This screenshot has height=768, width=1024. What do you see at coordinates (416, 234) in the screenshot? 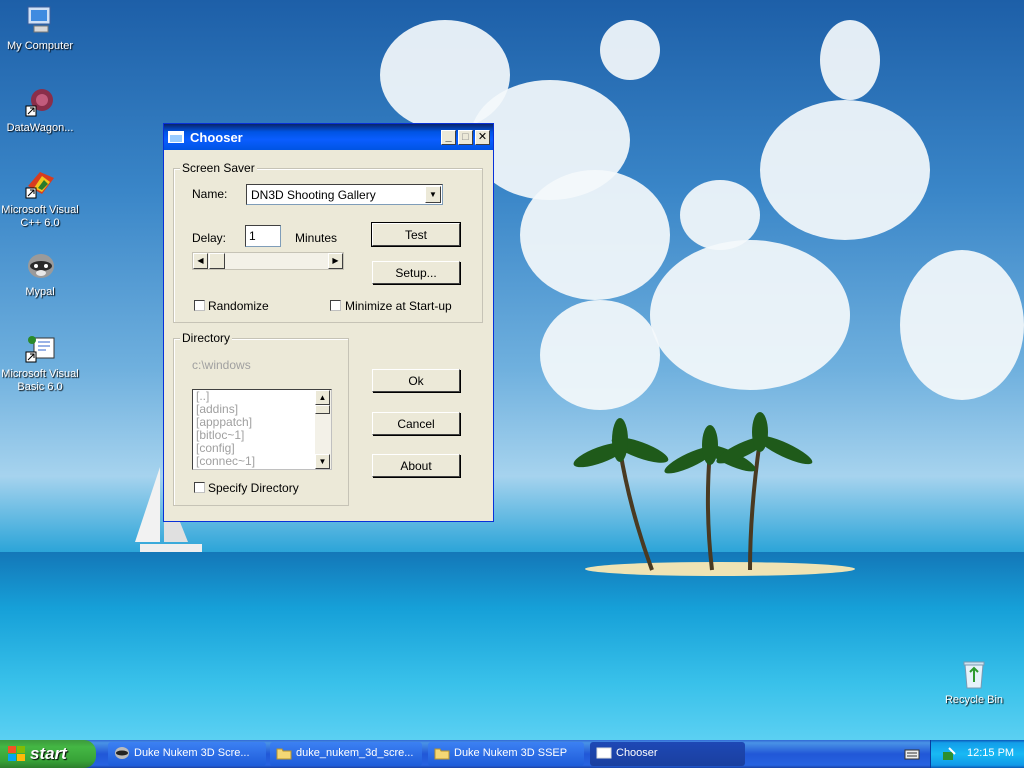
I see `test-button: Test` at bounding box center [416, 234].